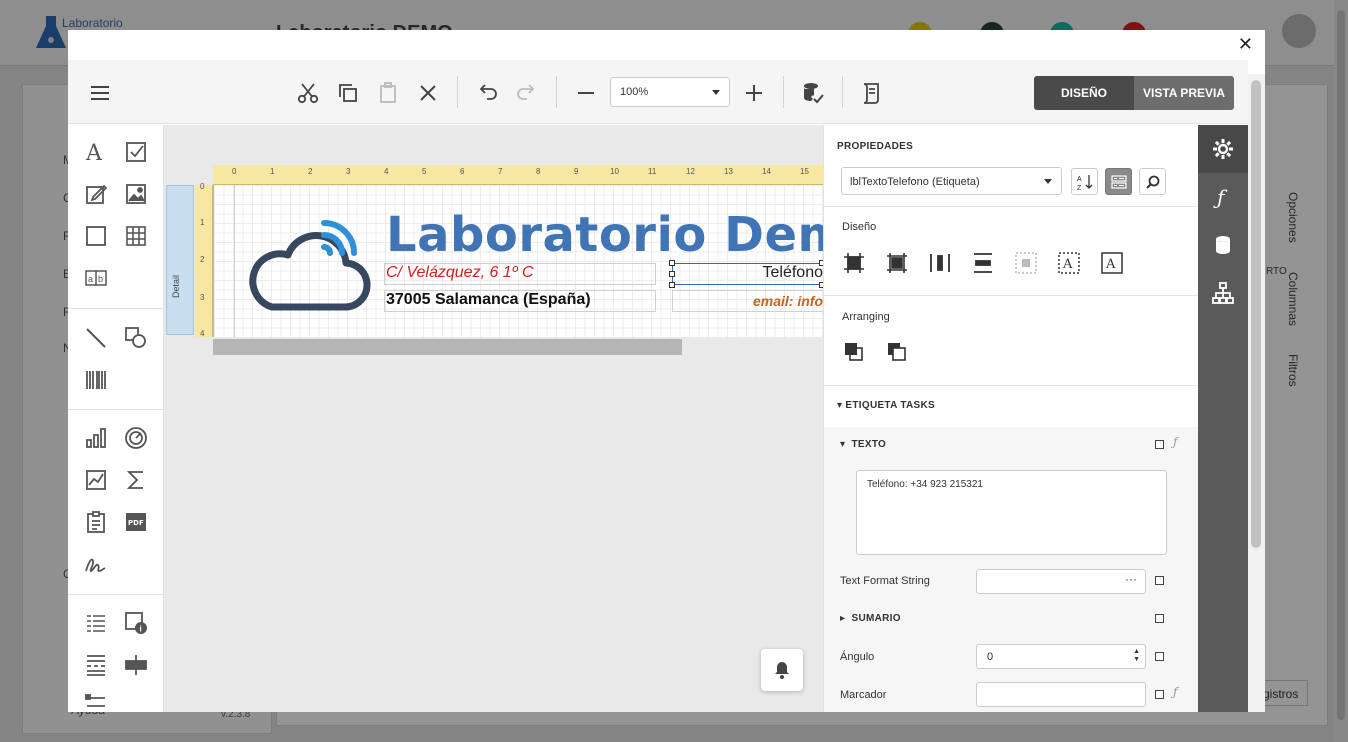 This screenshot has width=1348, height=742. What do you see at coordinates (586, 93) in the screenshot?
I see `zoom-out-icon` at bounding box center [586, 93].